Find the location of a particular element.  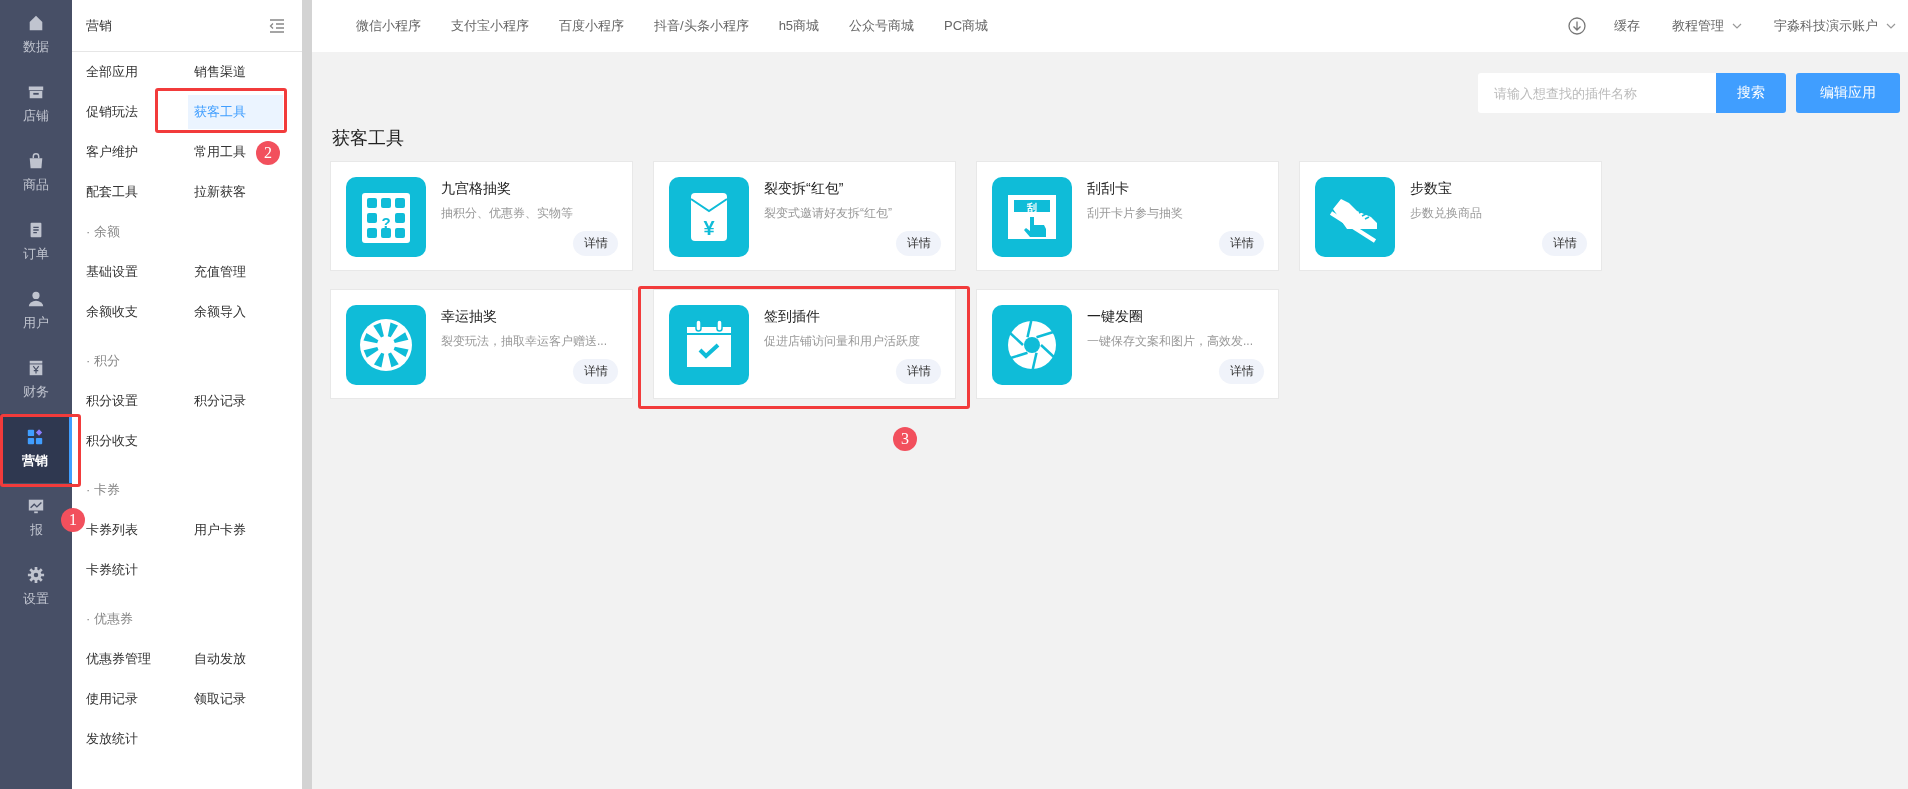

sidebar-item: 全部应用 is located at coordinates (112, 72).